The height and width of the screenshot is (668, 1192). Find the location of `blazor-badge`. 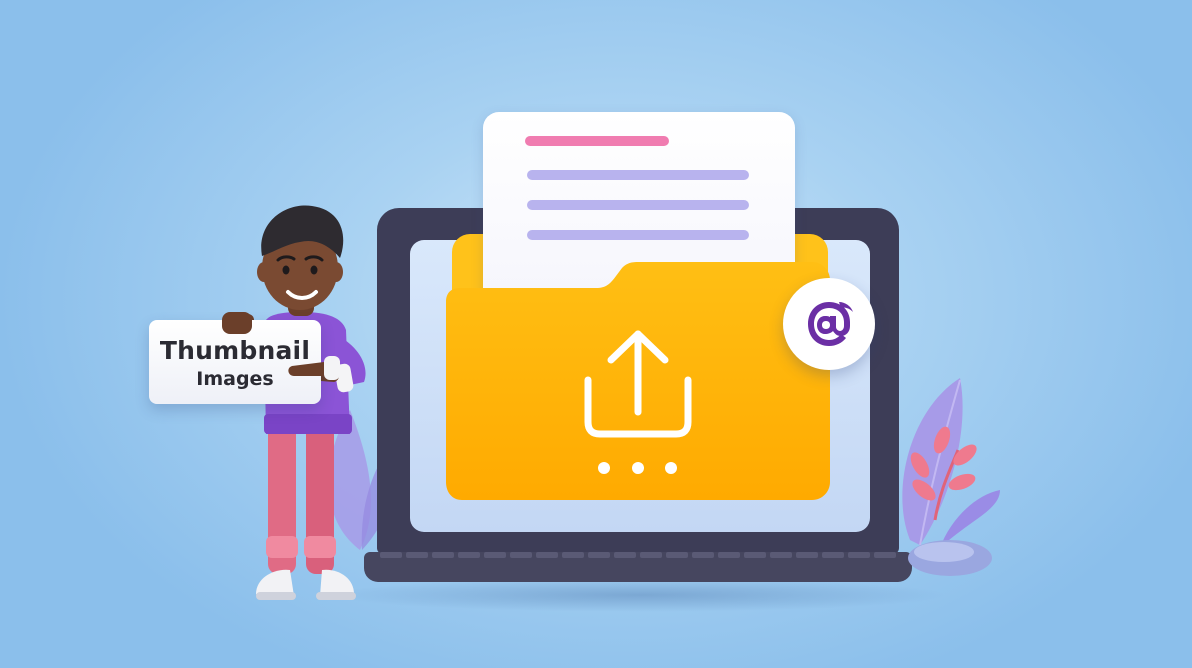

blazor-badge is located at coordinates (829, 324).